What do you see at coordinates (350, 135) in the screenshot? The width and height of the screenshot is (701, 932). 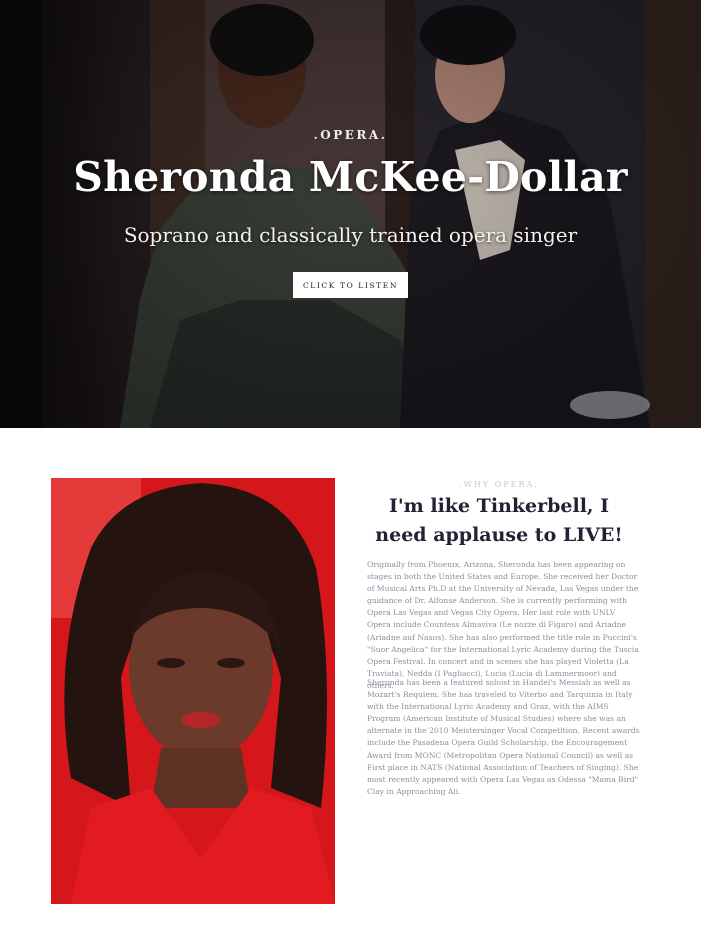 I see `hero-kicker: .OPERA.` at bounding box center [350, 135].